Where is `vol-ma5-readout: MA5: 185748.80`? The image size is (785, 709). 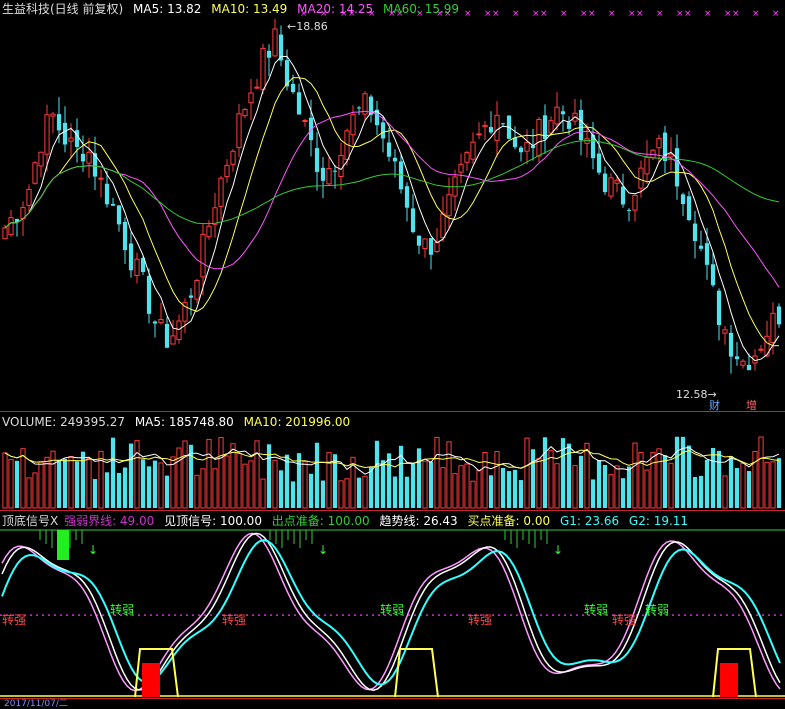 vol-ma5-readout: MA5: 185748.80 is located at coordinates (184, 422).